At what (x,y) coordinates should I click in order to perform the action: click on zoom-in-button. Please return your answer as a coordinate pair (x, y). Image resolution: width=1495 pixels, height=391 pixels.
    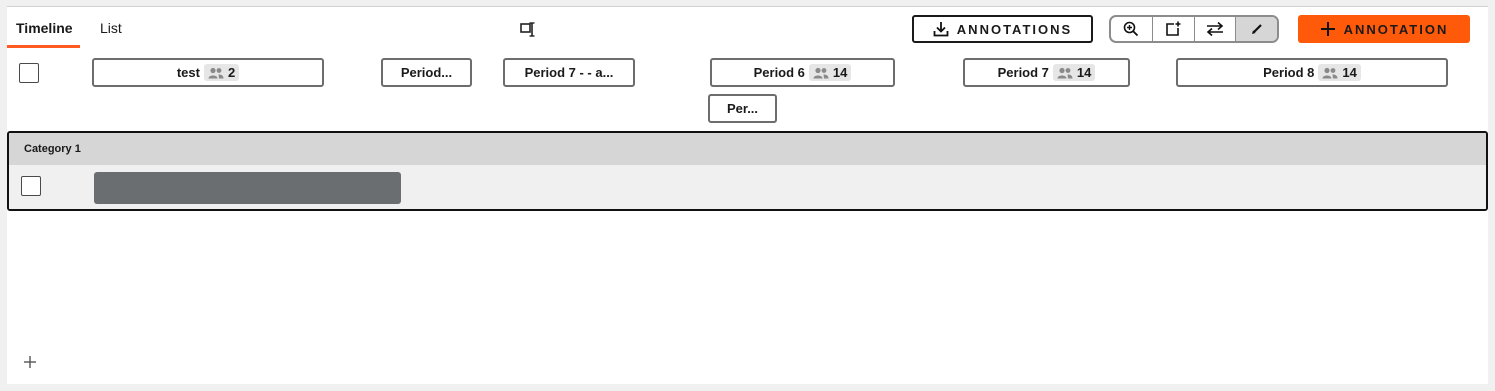
    Looking at the image, I should click on (1132, 29).